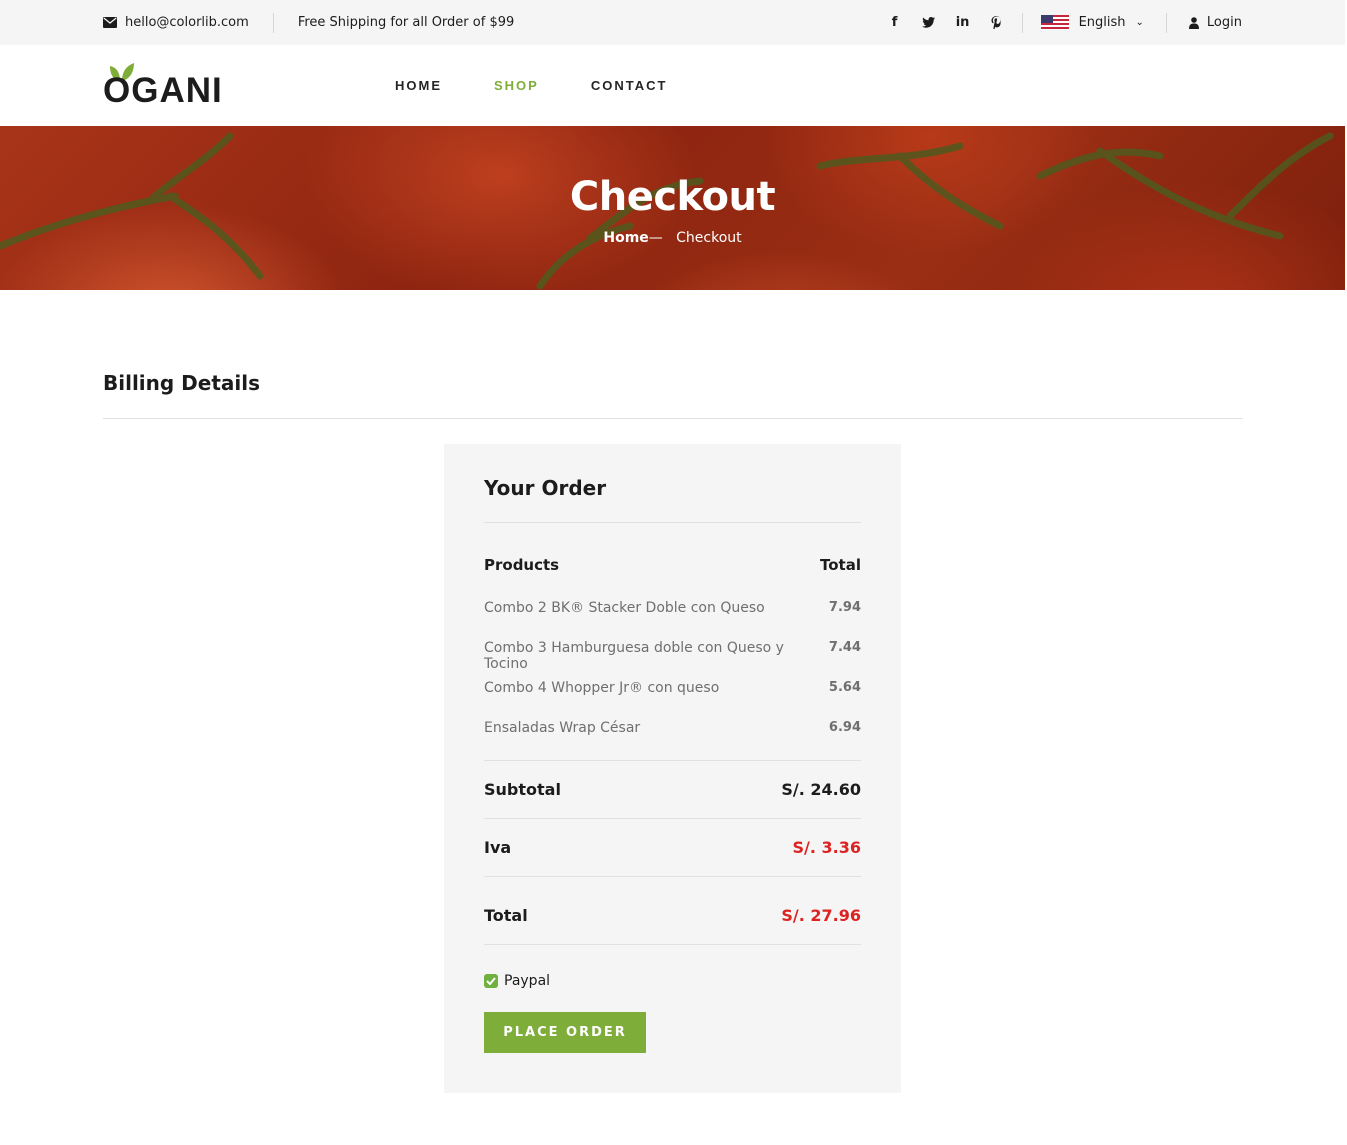  Describe the element at coordinates (1193, 22) in the screenshot. I see `user-icon` at that location.